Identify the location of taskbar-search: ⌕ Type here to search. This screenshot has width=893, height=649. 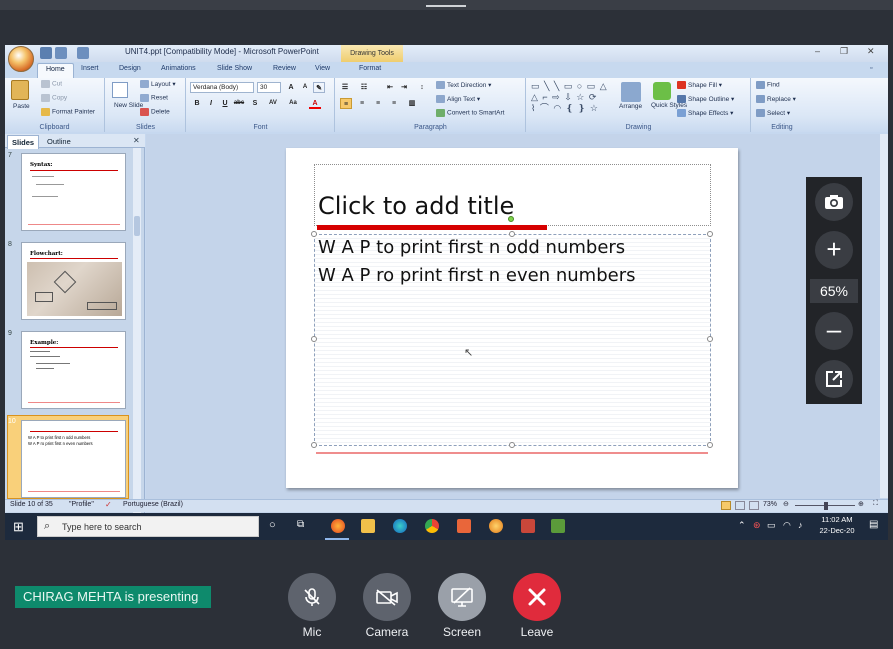
(148, 526).